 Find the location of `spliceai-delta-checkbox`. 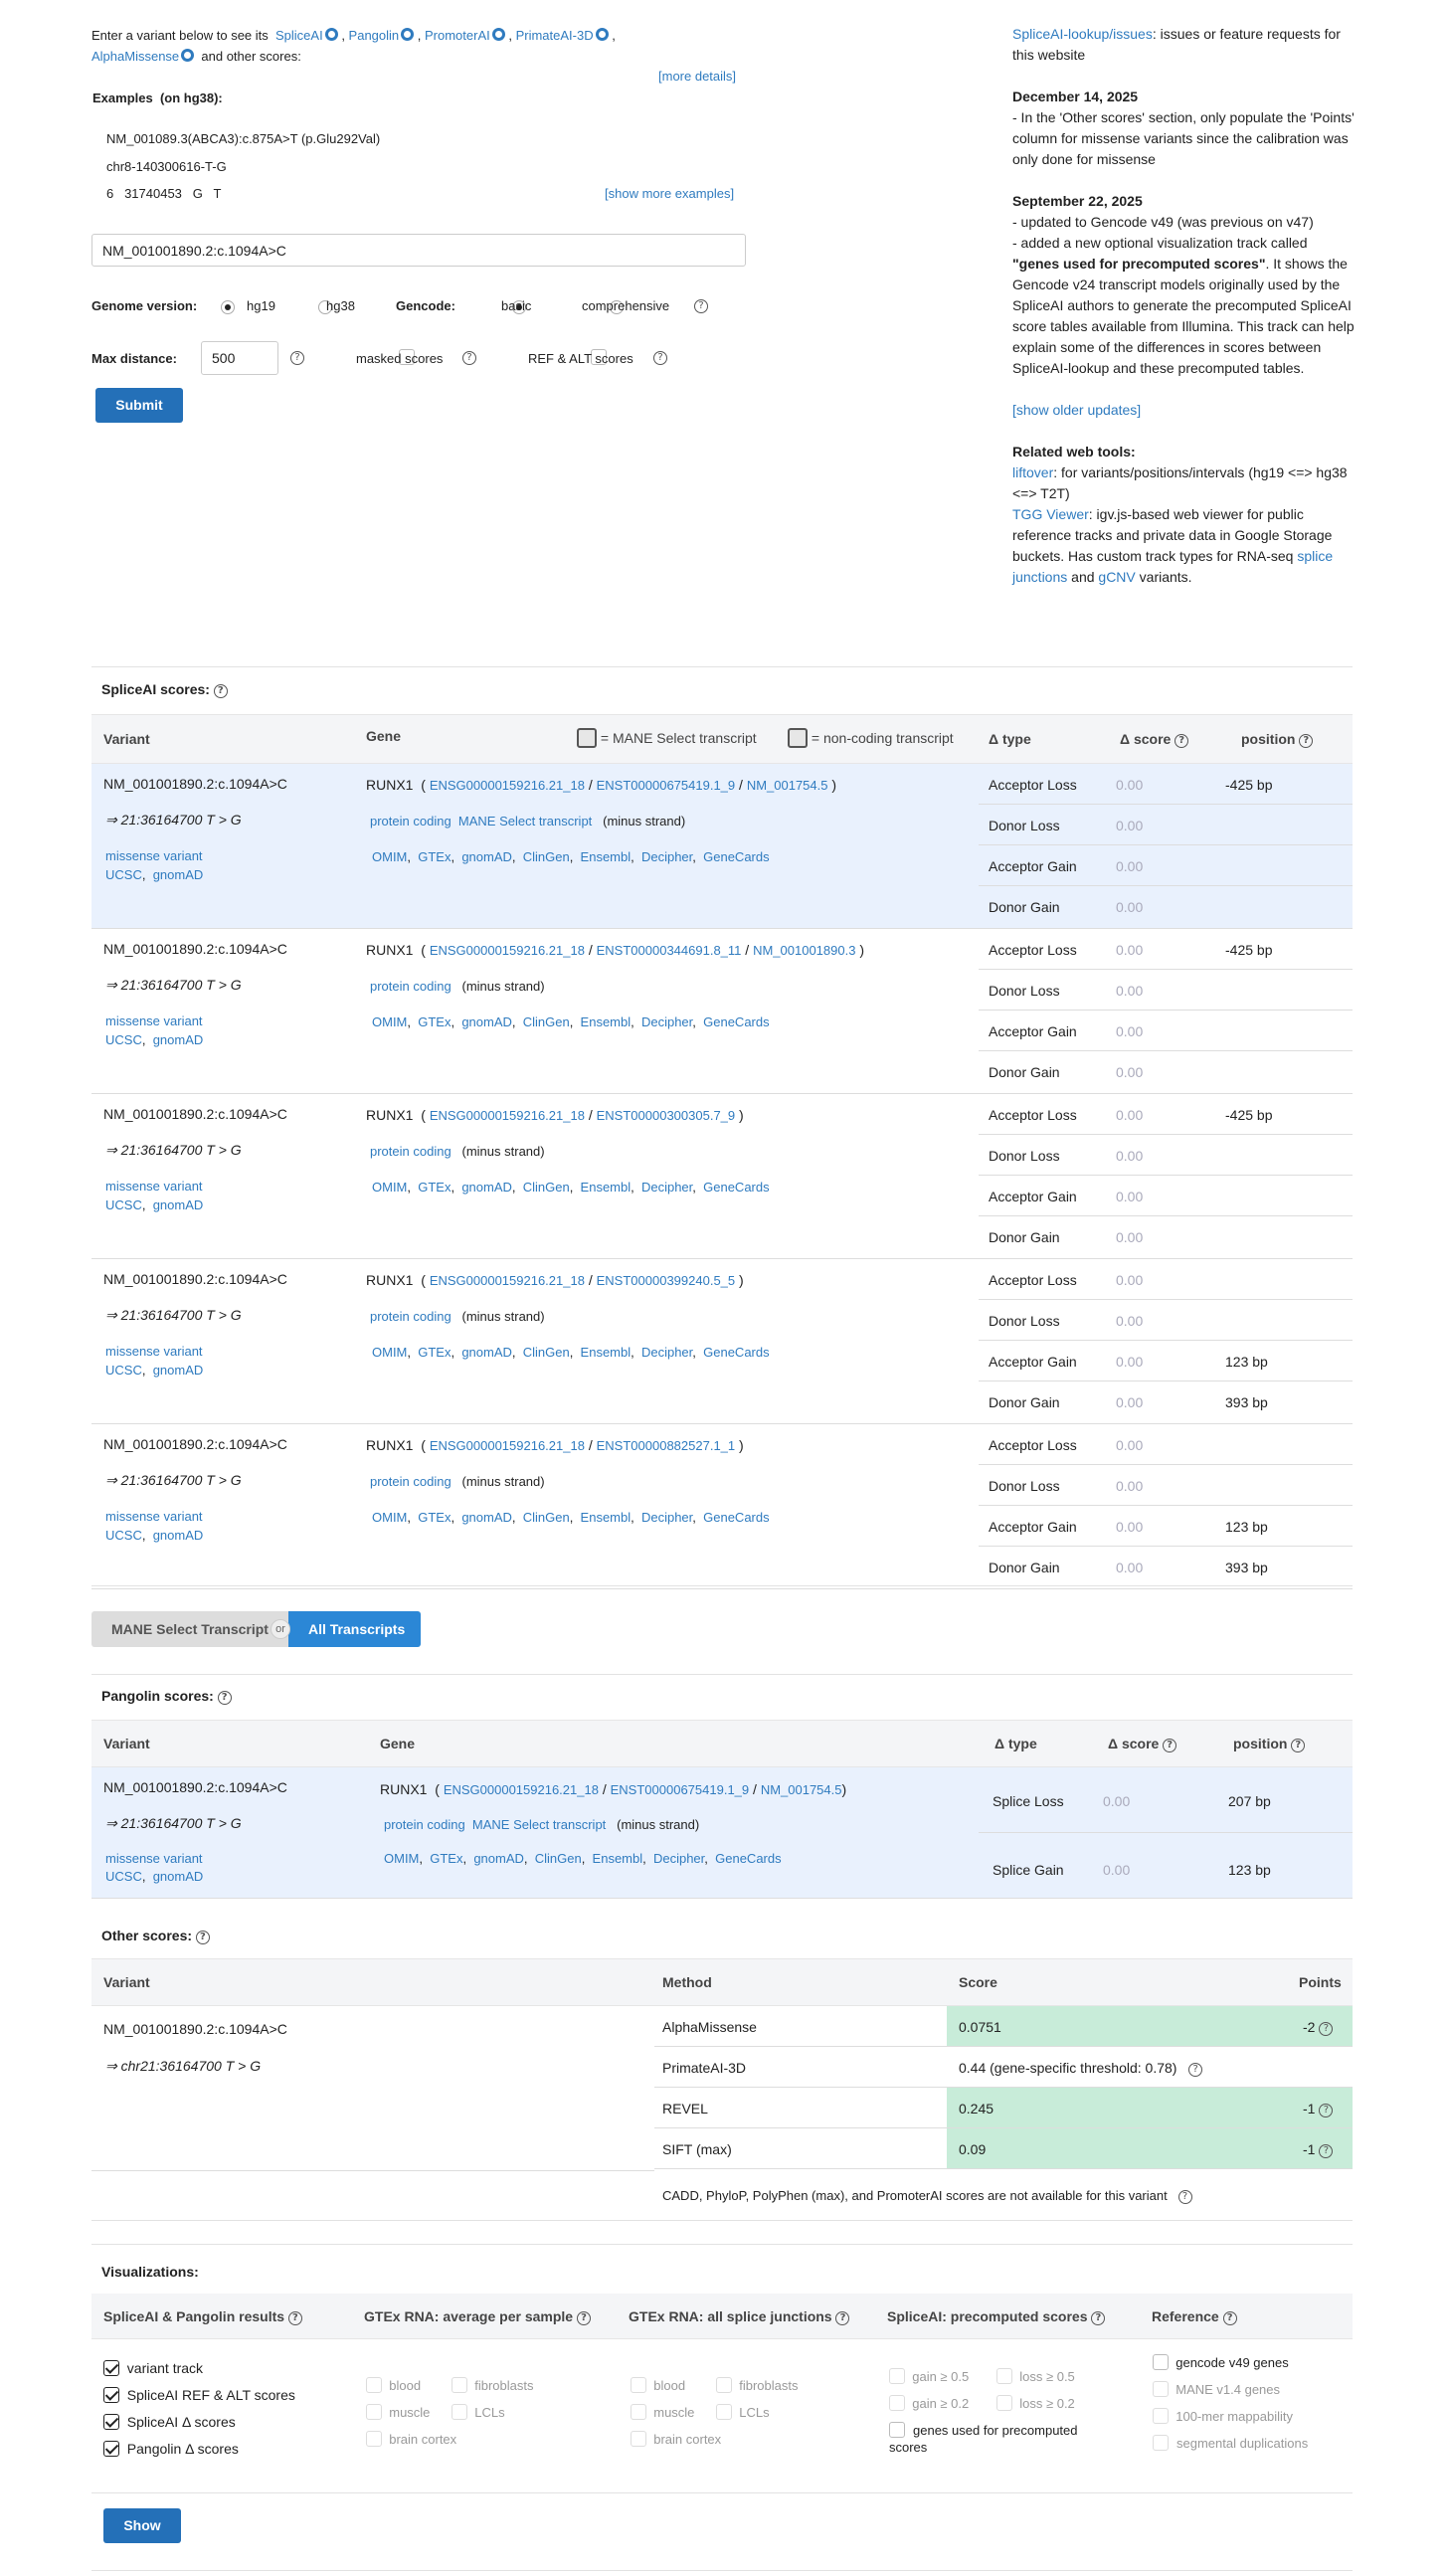

spliceai-delta-checkbox is located at coordinates (111, 2422).